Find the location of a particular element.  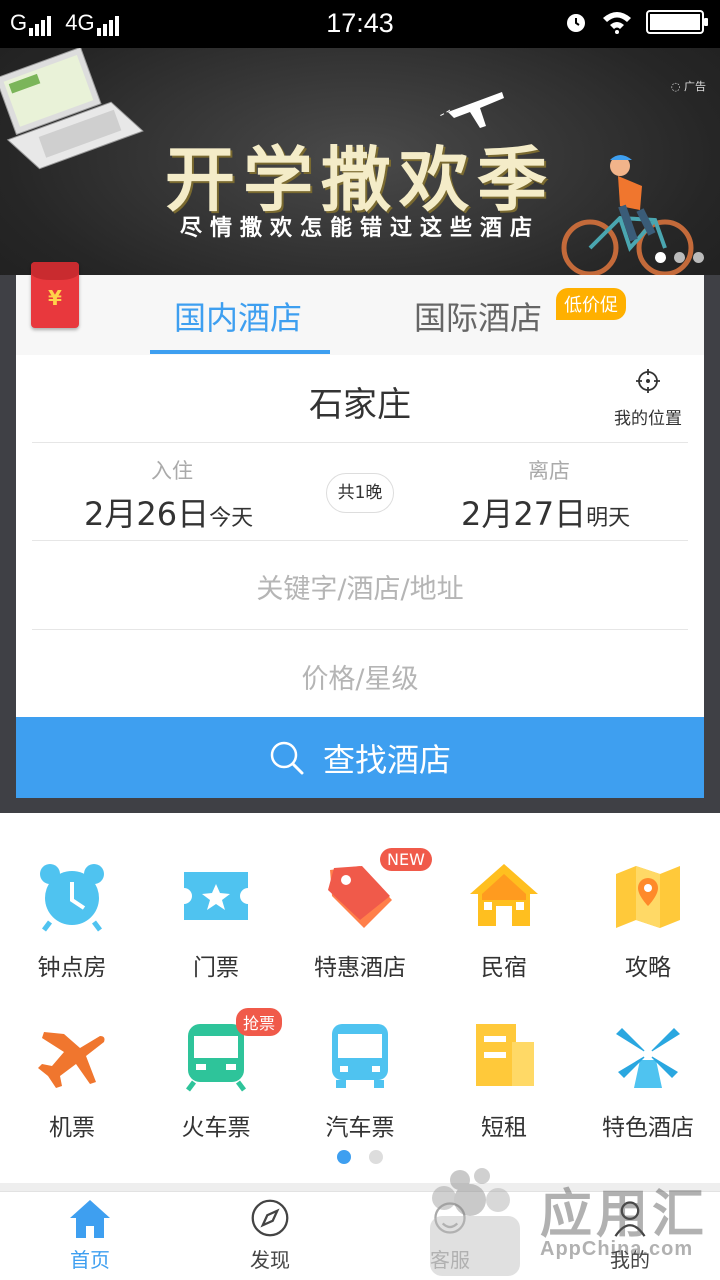

checkin-date-value: 2月26日 is located at coordinates (147, 514).